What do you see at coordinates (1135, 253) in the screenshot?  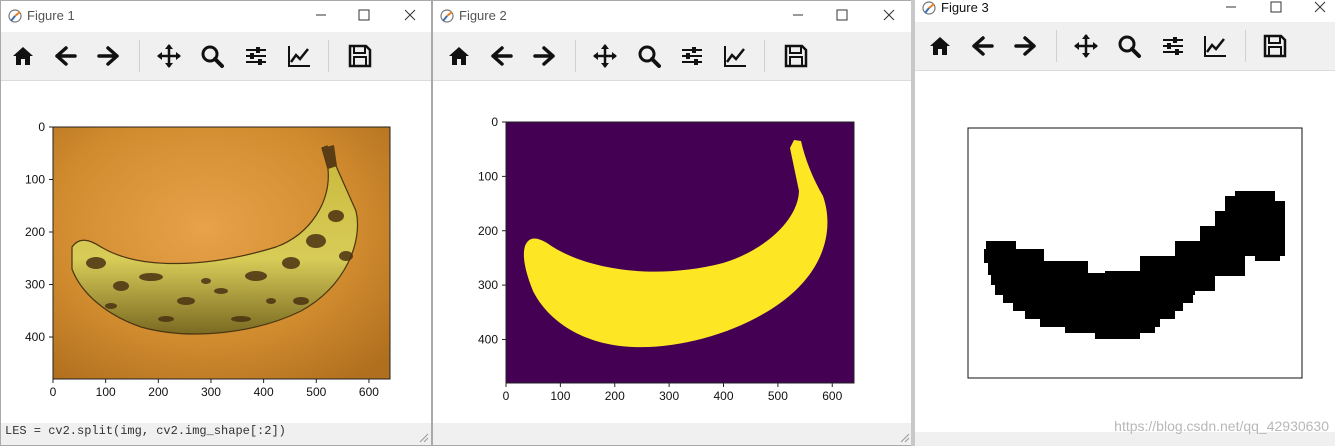 I see `figure-3-canvas` at bounding box center [1135, 253].